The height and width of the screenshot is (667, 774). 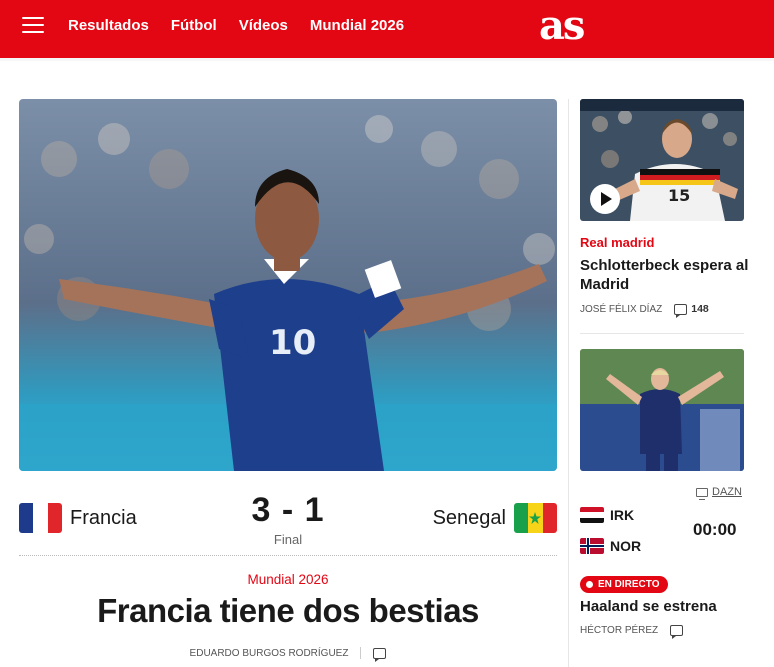 I want to click on main-nav: Resultados Fútbol Vídeos Mundial 2026, so click(x=236, y=25).